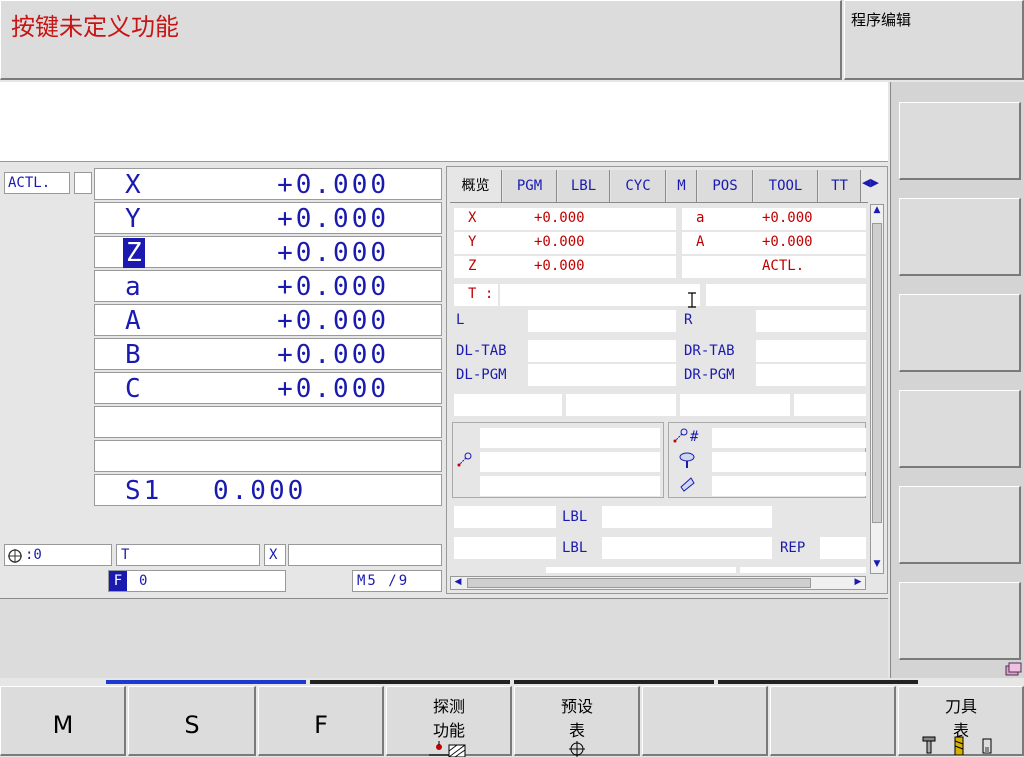 Image resolution: width=1024 pixels, height=757 pixels. Describe the element at coordinates (877, 566) in the screenshot. I see `scroll-down-icon: ▼` at that location.